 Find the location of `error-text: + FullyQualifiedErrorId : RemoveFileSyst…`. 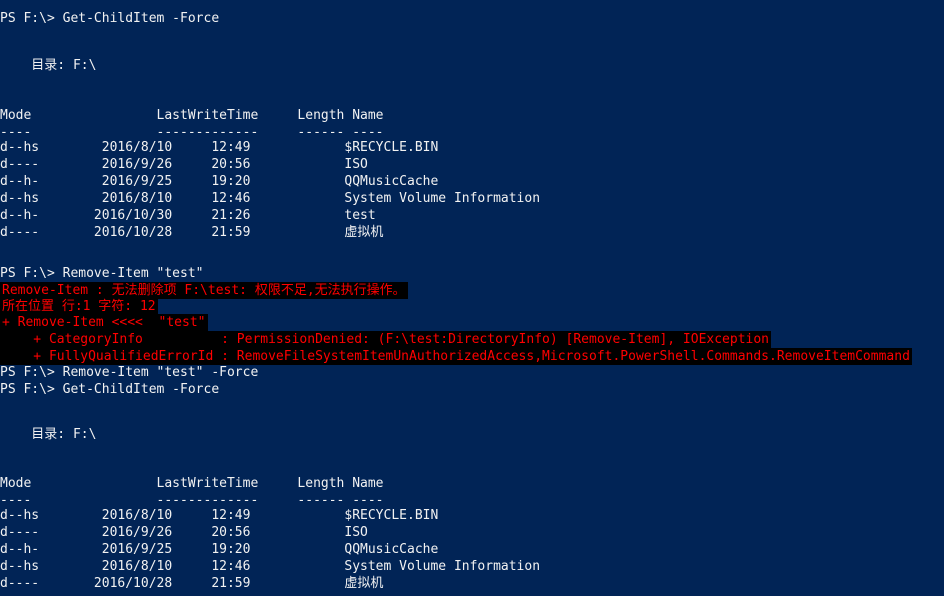

error-text: + FullyQualifiedErrorId : RemoveFileSyst… is located at coordinates (456, 356).